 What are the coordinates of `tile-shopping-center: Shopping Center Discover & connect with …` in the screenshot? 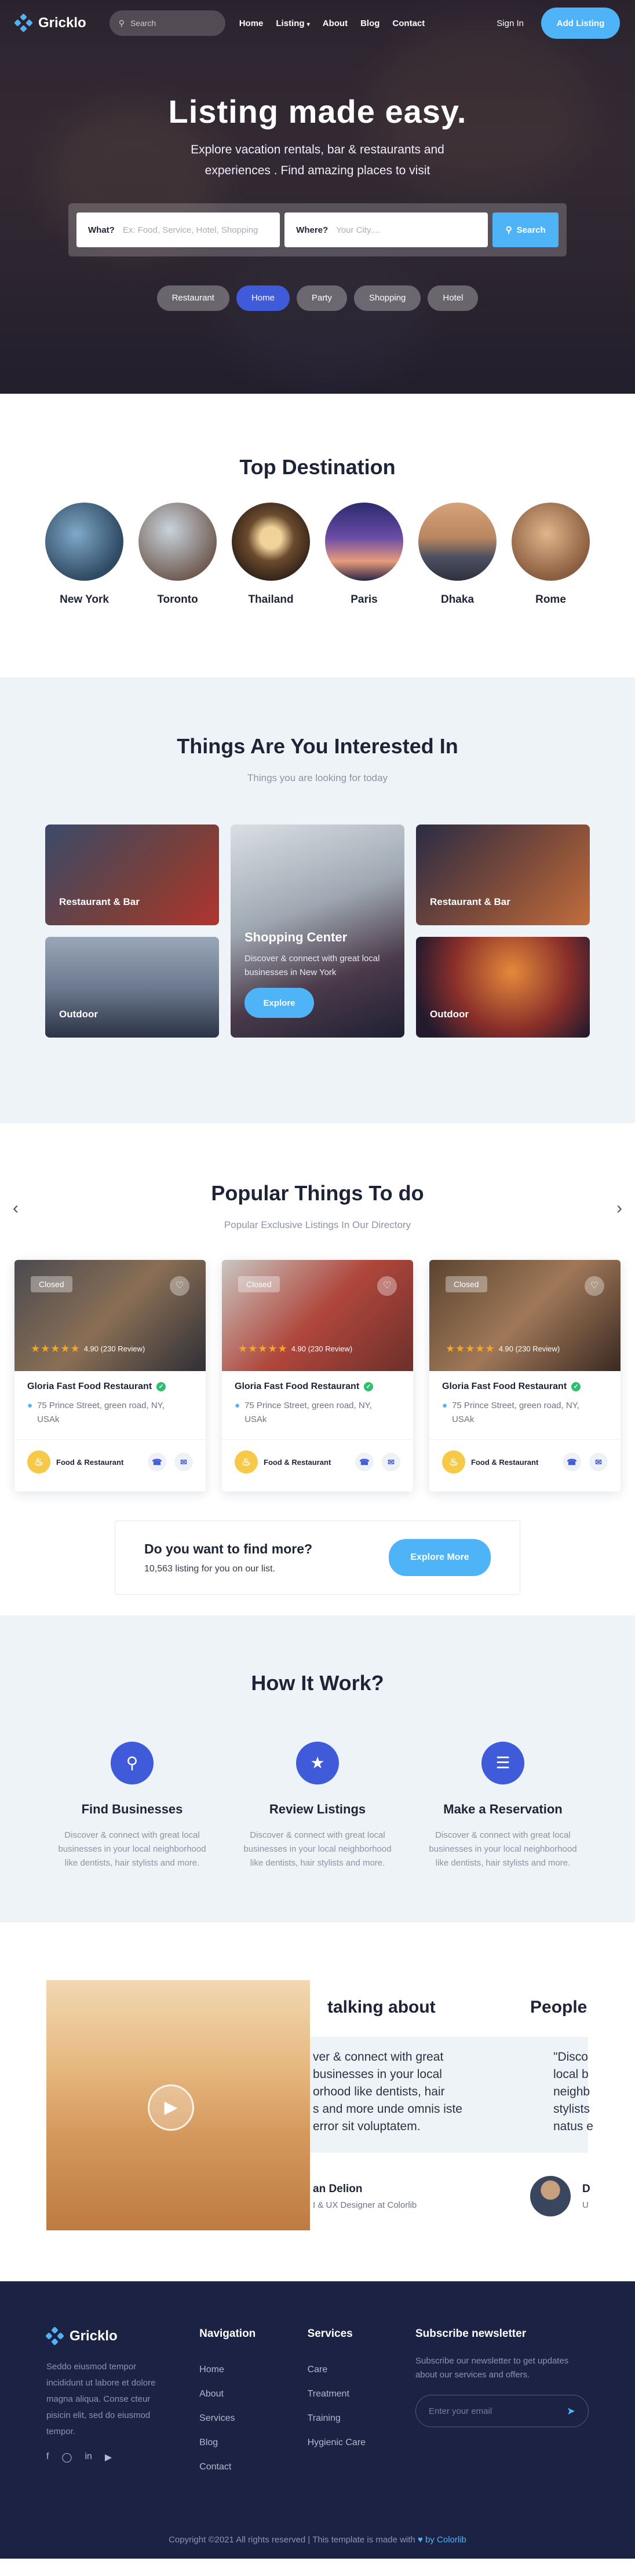 It's located at (317, 931).